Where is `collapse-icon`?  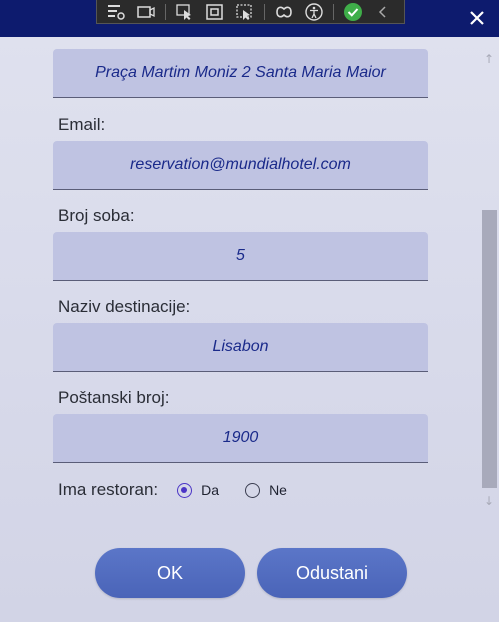
collapse-icon is located at coordinates (383, 12).